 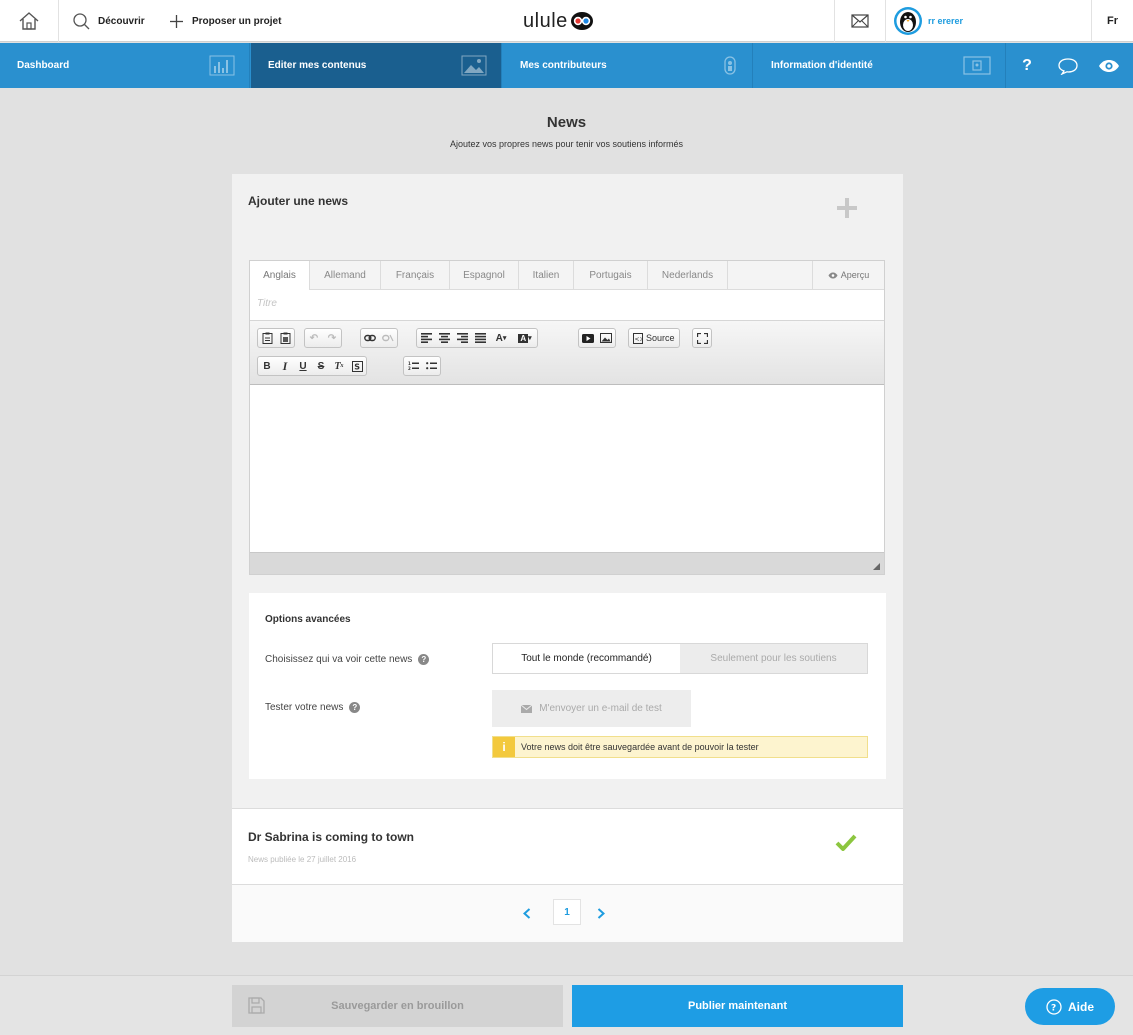 What do you see at coordinates (388, 338) in the screenshot?
I see `unlink-icon` at bounding box center [388, 338].